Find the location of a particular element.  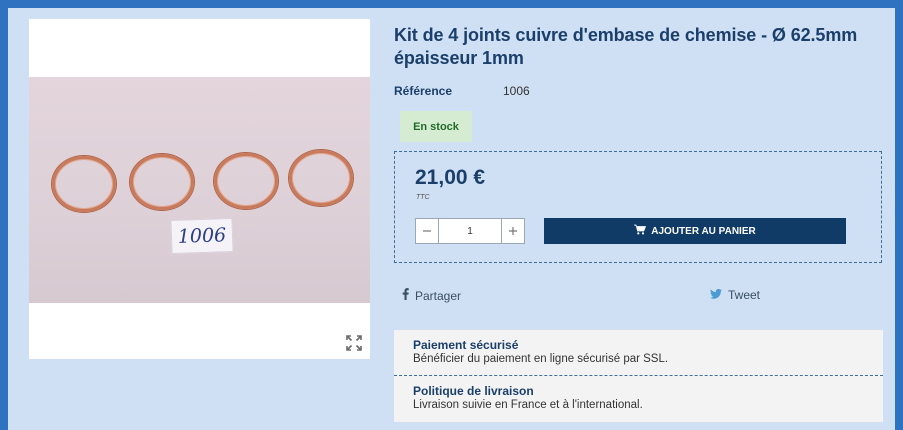

quantity-input is located at coordinates (470, 231).